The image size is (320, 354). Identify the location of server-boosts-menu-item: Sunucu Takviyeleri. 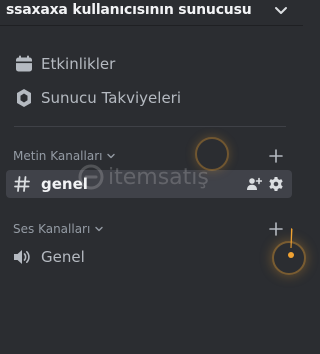
(149, 98).